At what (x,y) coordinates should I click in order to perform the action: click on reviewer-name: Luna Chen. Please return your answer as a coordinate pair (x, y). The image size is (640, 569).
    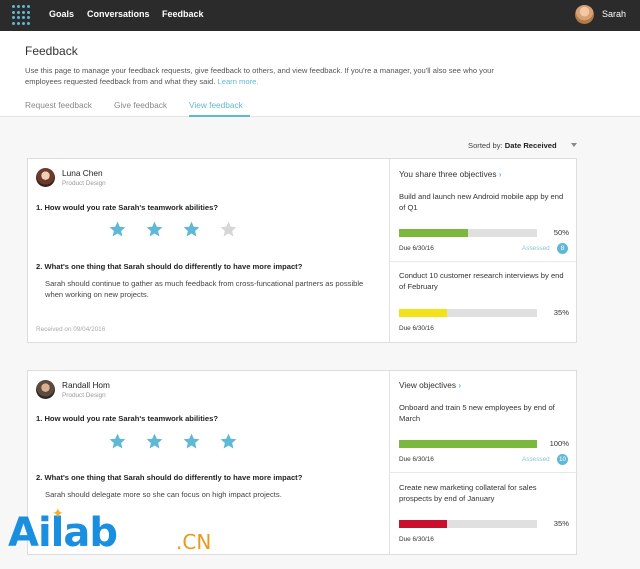
    Looking at the image, I should click on (82, 173).